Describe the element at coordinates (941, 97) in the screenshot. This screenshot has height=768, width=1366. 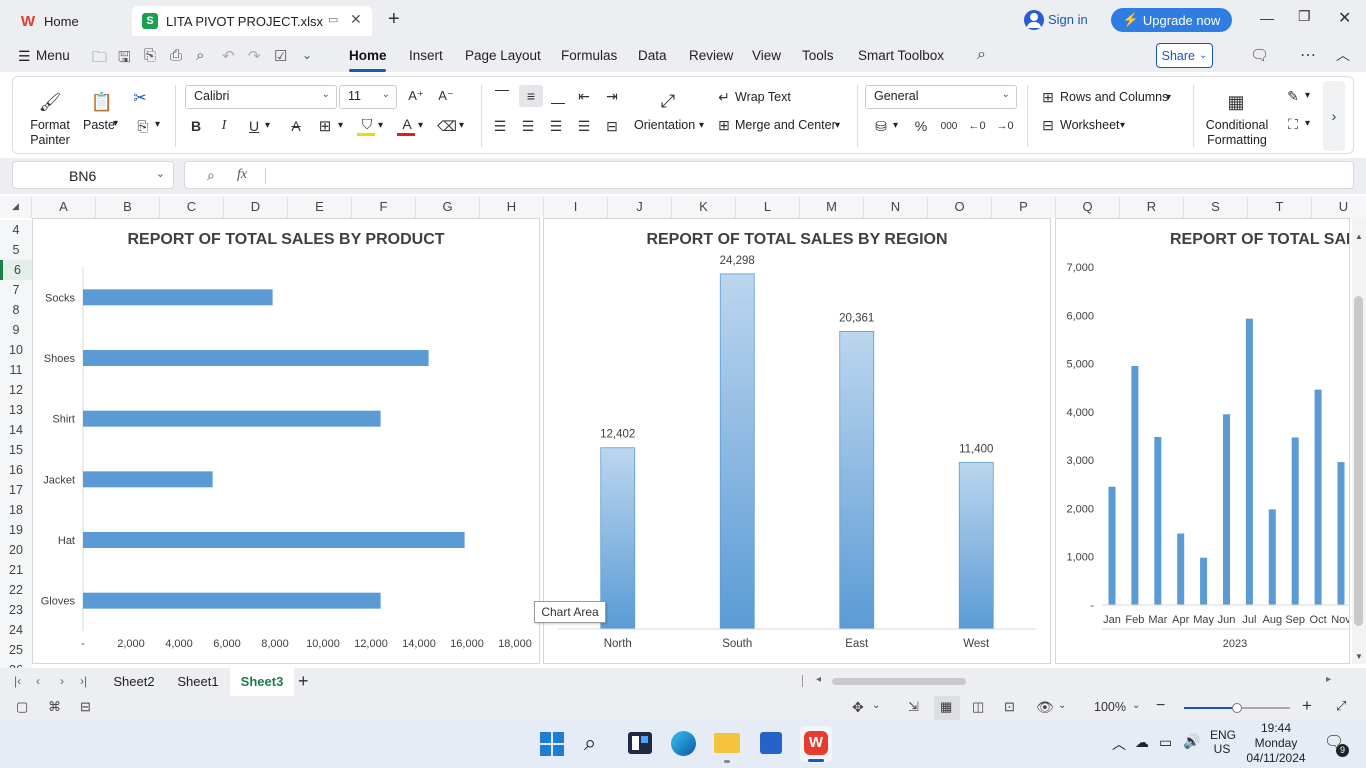
I see `number-format-select: General ⌄` at that location.